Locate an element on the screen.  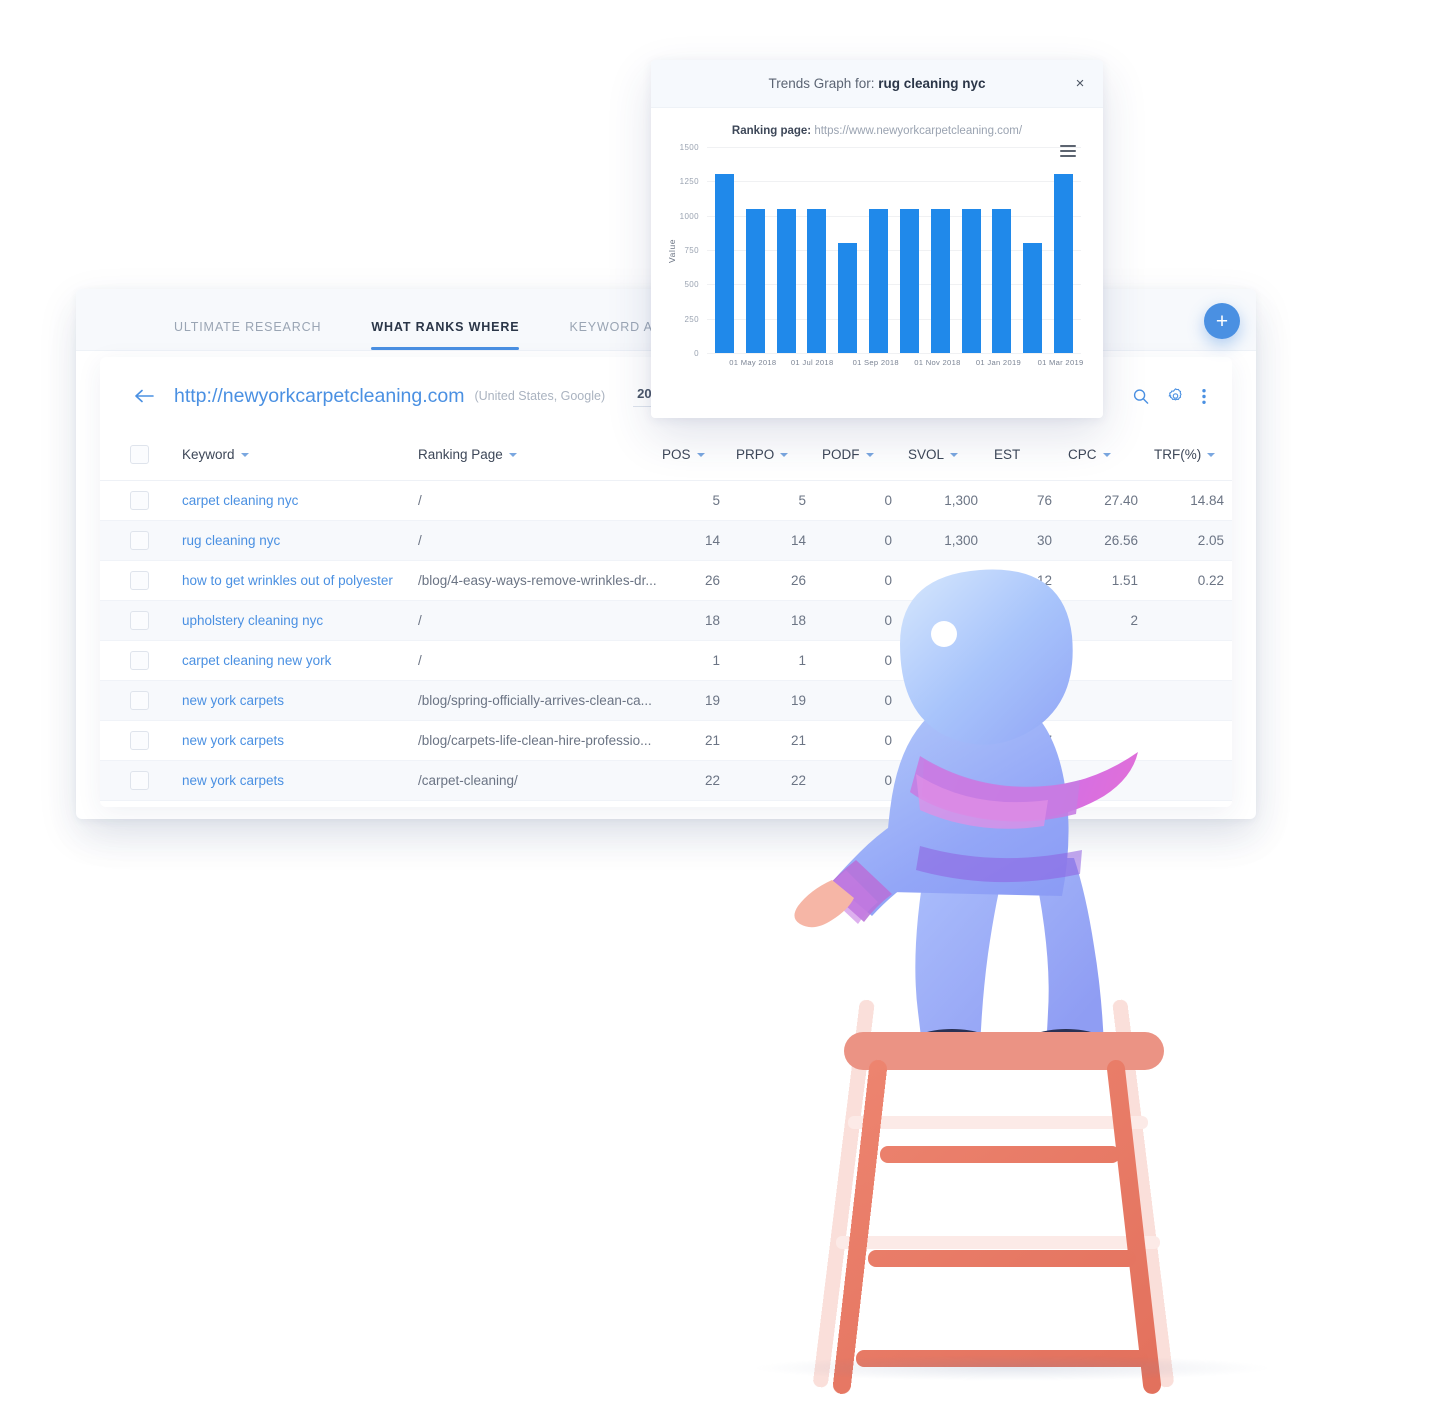
th-est: EST is located at coordinates (1031, 458).